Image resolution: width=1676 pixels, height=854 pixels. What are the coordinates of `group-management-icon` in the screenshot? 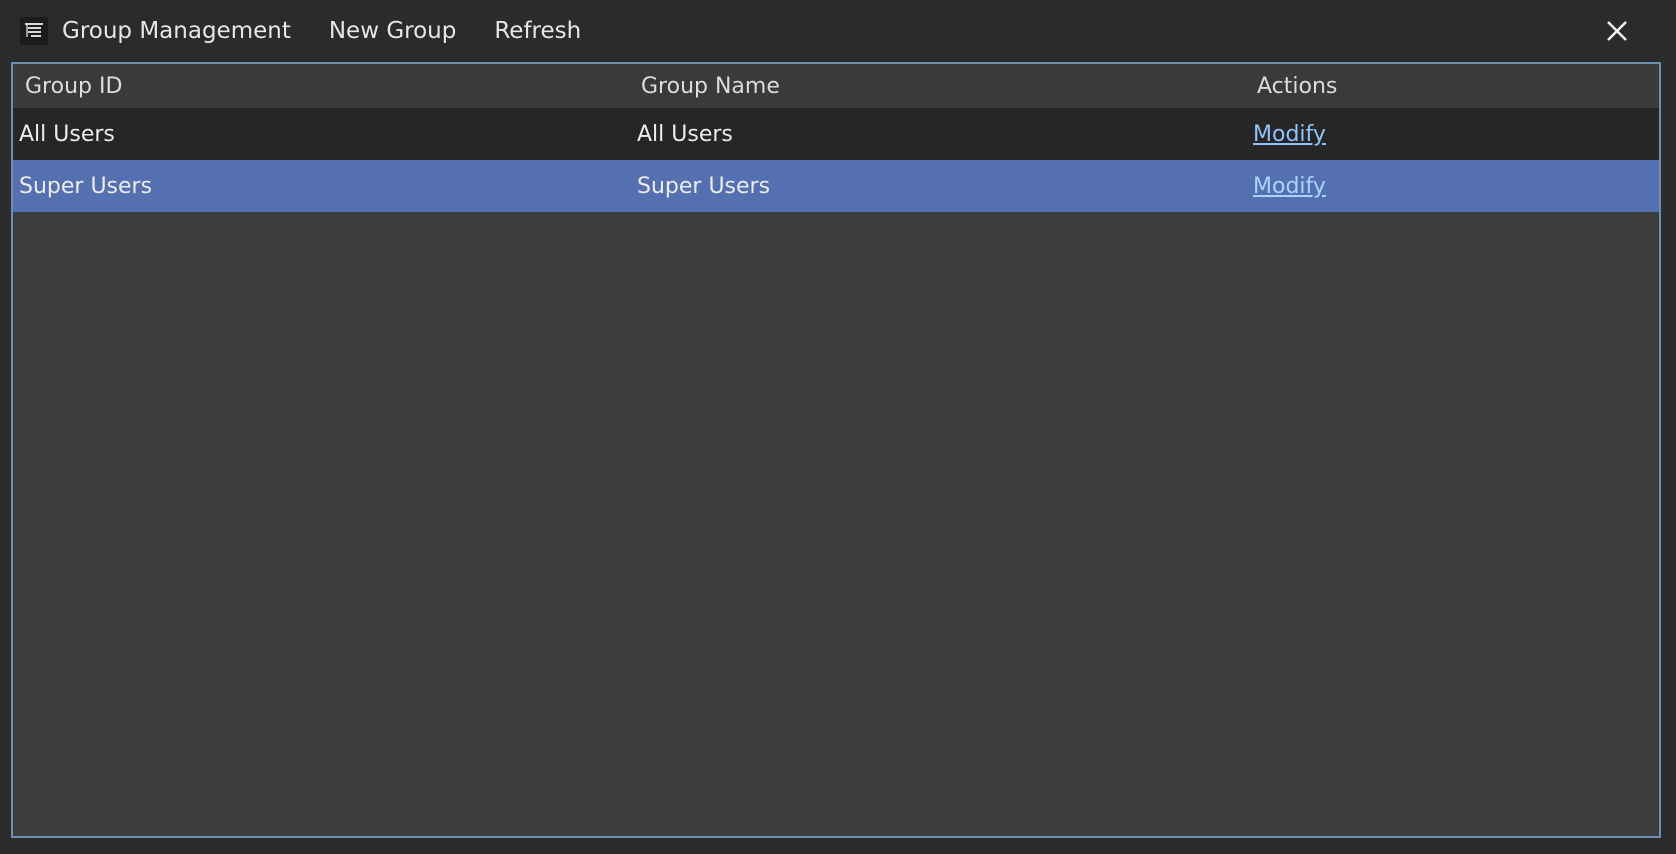 It's located at (34, 31).